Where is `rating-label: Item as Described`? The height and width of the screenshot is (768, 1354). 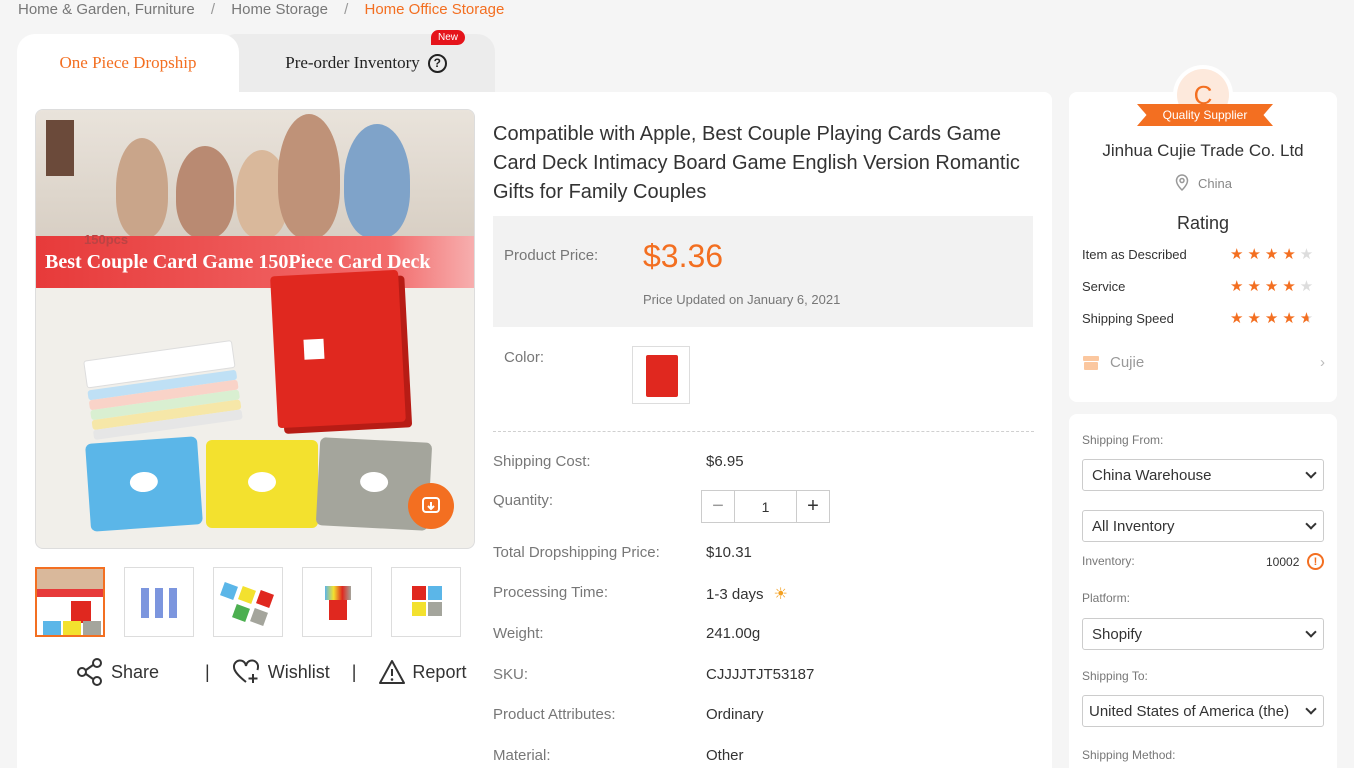
rating-label: Item as Described is located at coordinates (1134, 254).